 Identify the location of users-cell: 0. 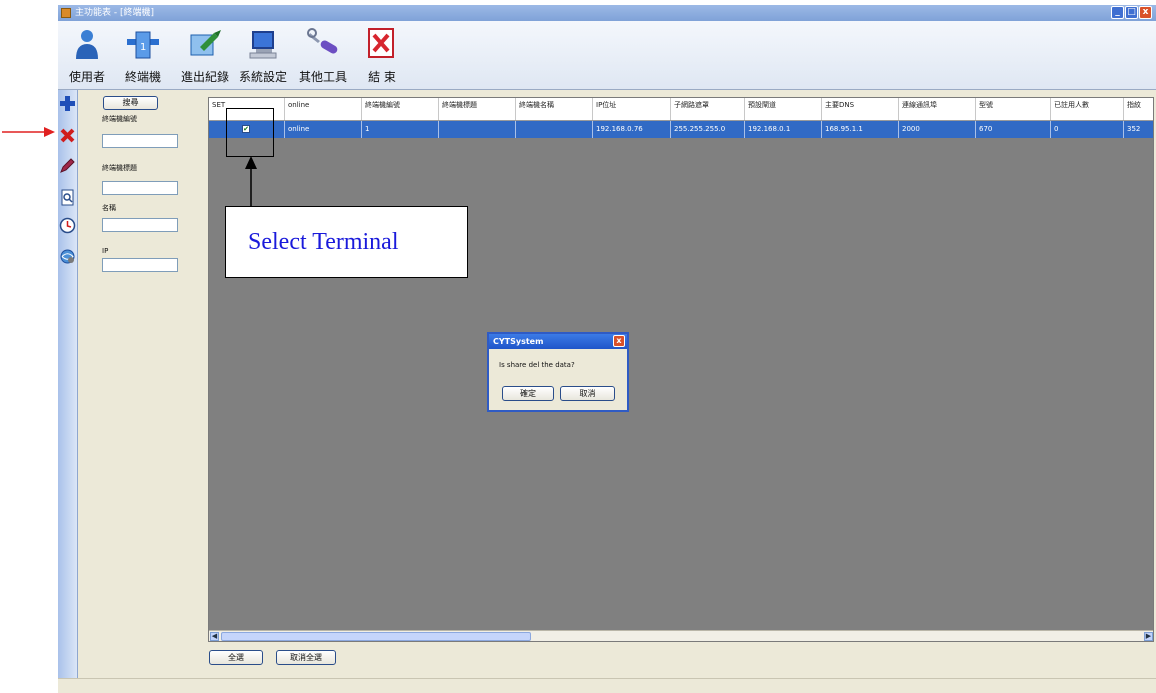
(1087, 129).